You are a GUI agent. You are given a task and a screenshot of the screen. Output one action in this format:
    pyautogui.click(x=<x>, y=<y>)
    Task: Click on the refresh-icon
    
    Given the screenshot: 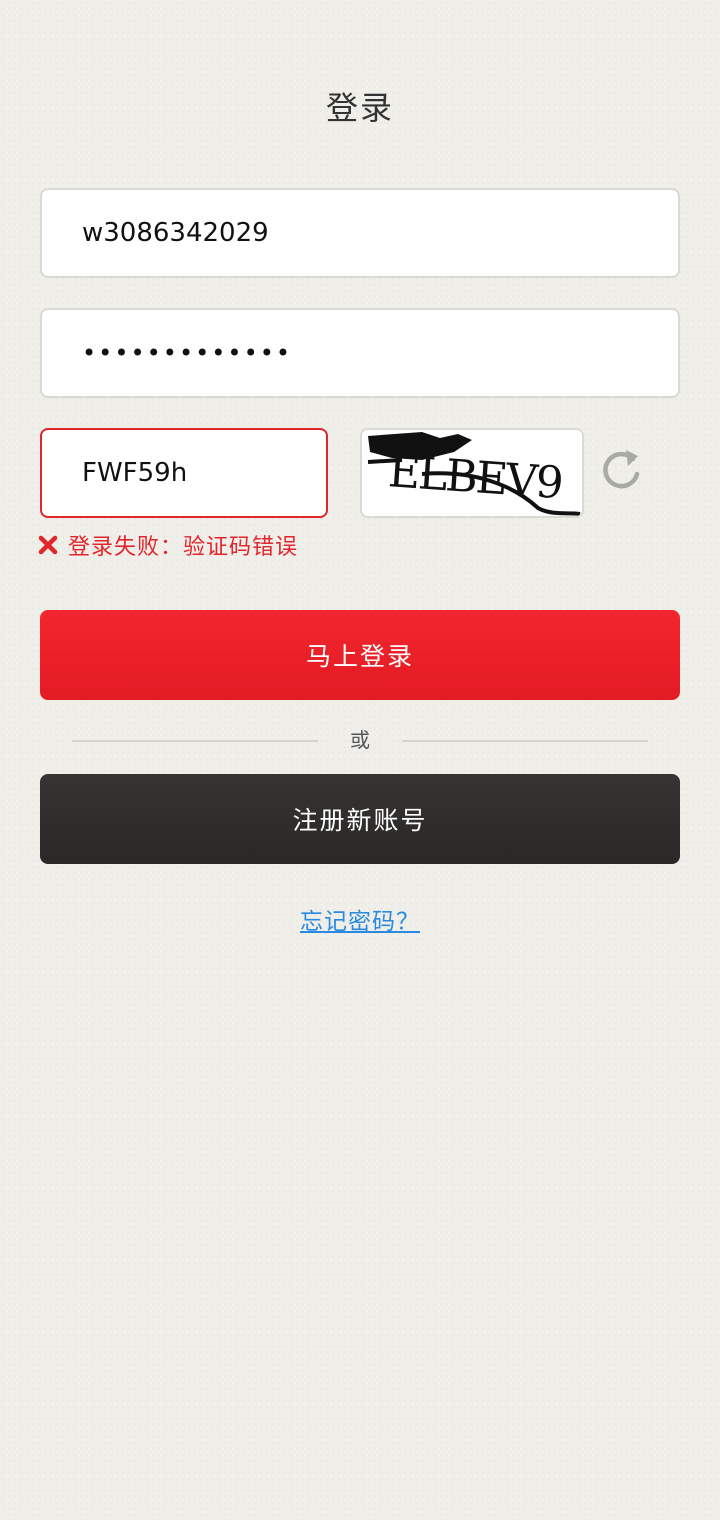 What is the action you would take?
    pyautogui.click(x=622, y=469)
    